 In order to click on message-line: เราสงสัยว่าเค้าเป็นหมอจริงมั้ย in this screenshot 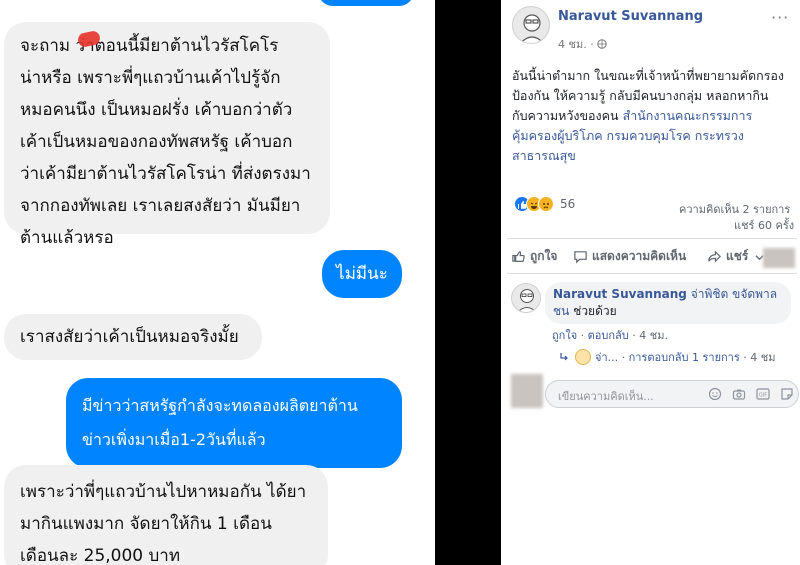, I will do `click(129, 337)`.